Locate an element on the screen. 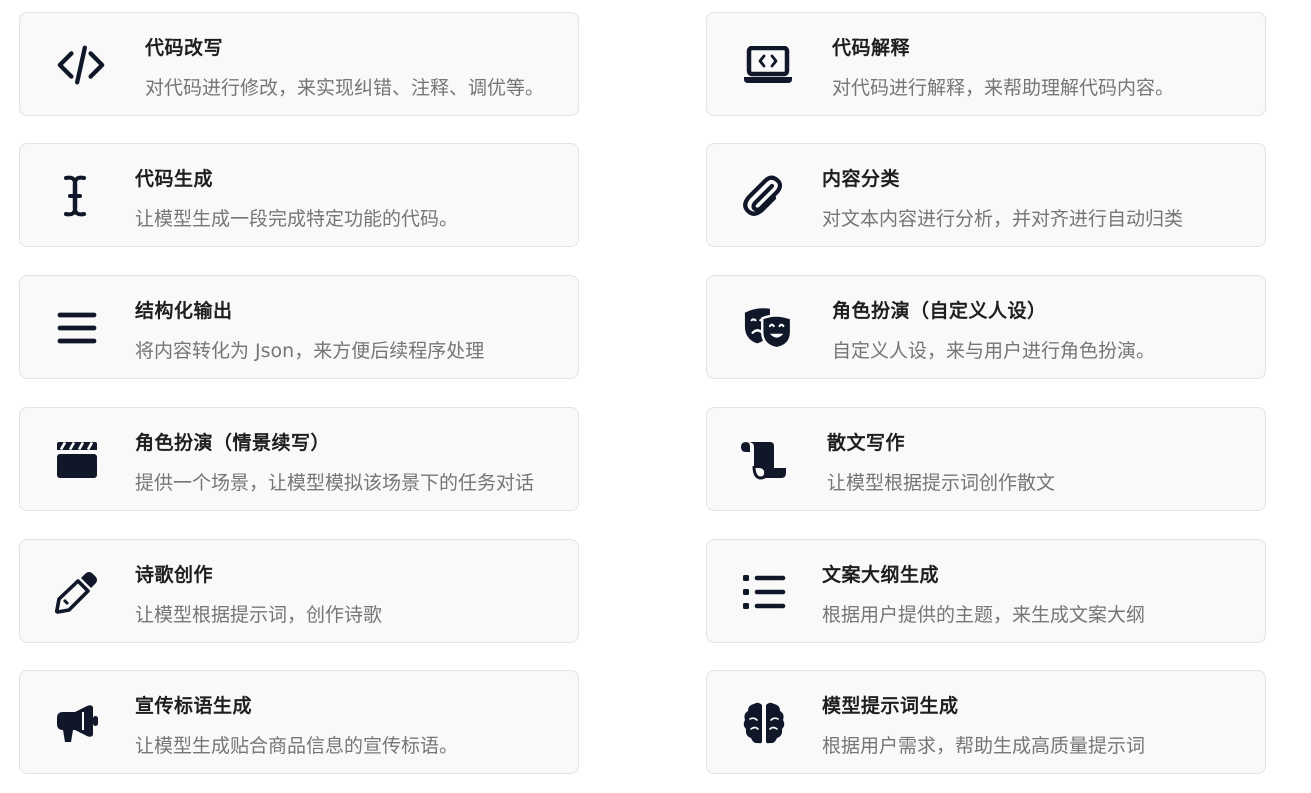  card-description: 让模型根据提示词创作散文 is located at coordinates (941, 483).